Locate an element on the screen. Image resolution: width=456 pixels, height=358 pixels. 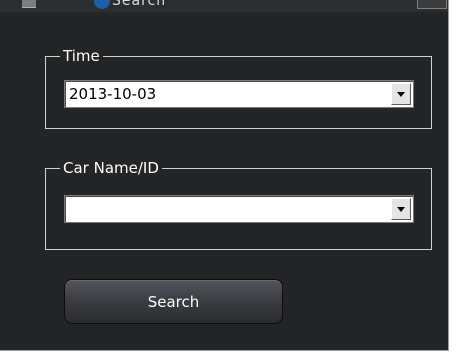
time-dropdown-value: 2013-10-03 is located at coordinates (113, 94).